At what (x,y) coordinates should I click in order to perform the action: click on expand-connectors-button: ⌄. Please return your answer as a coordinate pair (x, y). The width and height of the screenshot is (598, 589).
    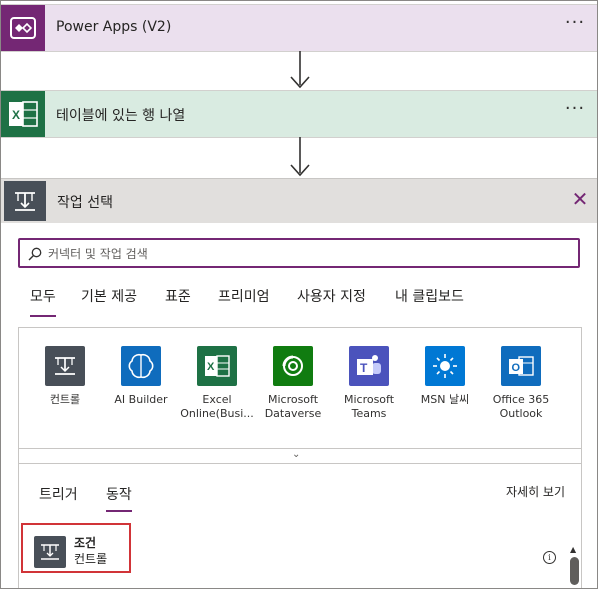
    Looking at the image, I should click on (300, 456).